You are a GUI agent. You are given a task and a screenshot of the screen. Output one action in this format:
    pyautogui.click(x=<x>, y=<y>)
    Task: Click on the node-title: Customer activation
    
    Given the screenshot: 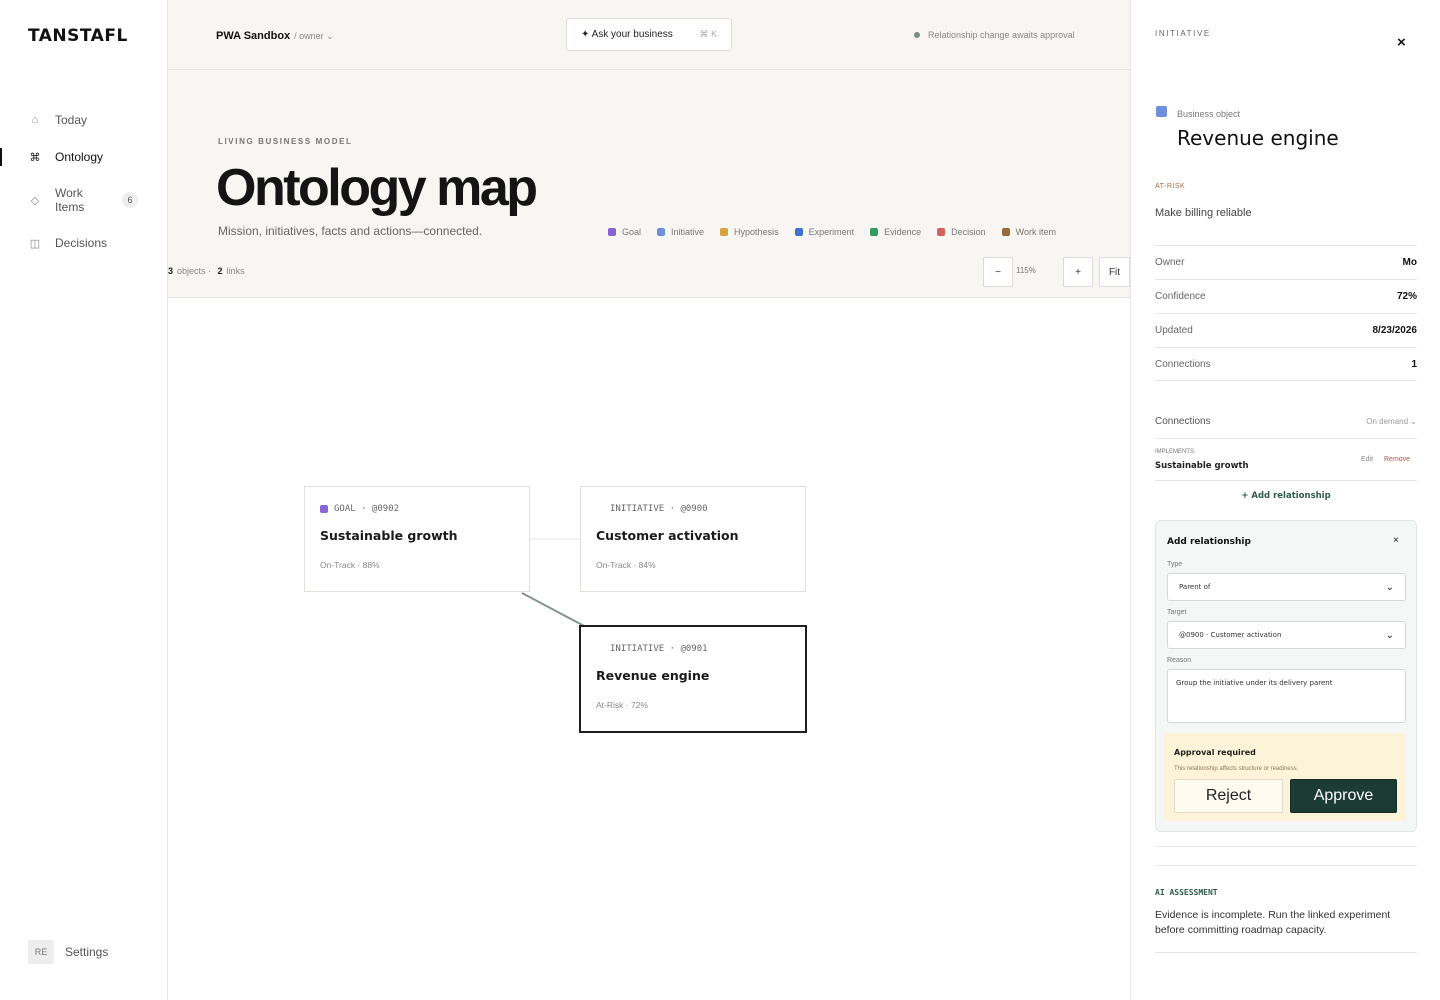 What is the action you would take?
    pyautogui.click(x=667, y=535)
    